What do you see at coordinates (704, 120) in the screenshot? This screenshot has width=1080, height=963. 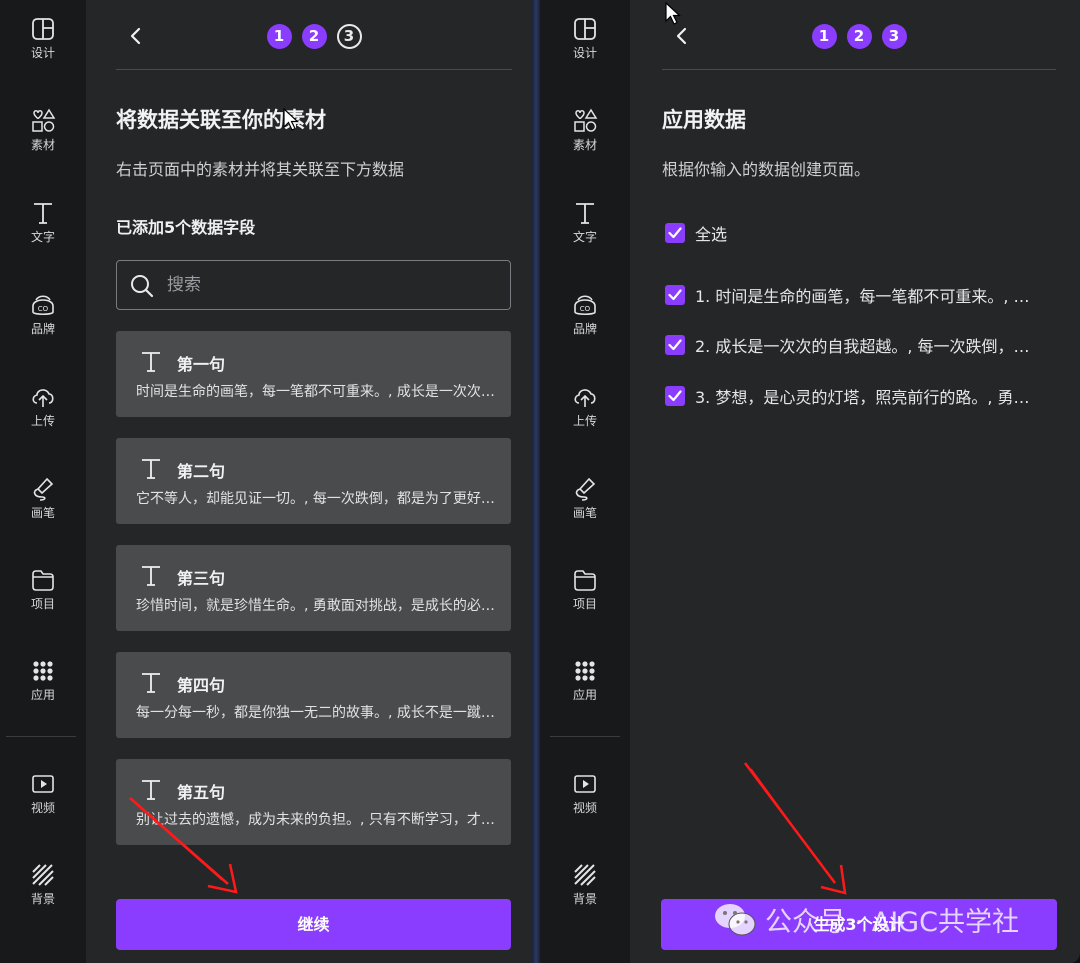 I see `page-title: 应用数据` at bounding box center [704, 120].